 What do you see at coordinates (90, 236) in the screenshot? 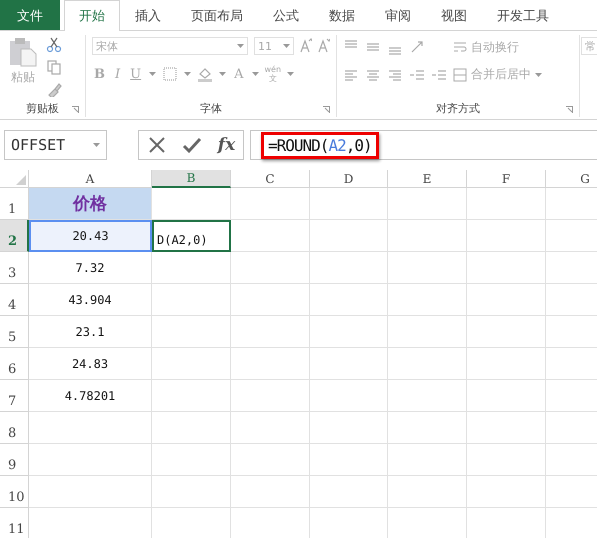
I see `table-cell: 20.43` at bounding box center [90, 236].